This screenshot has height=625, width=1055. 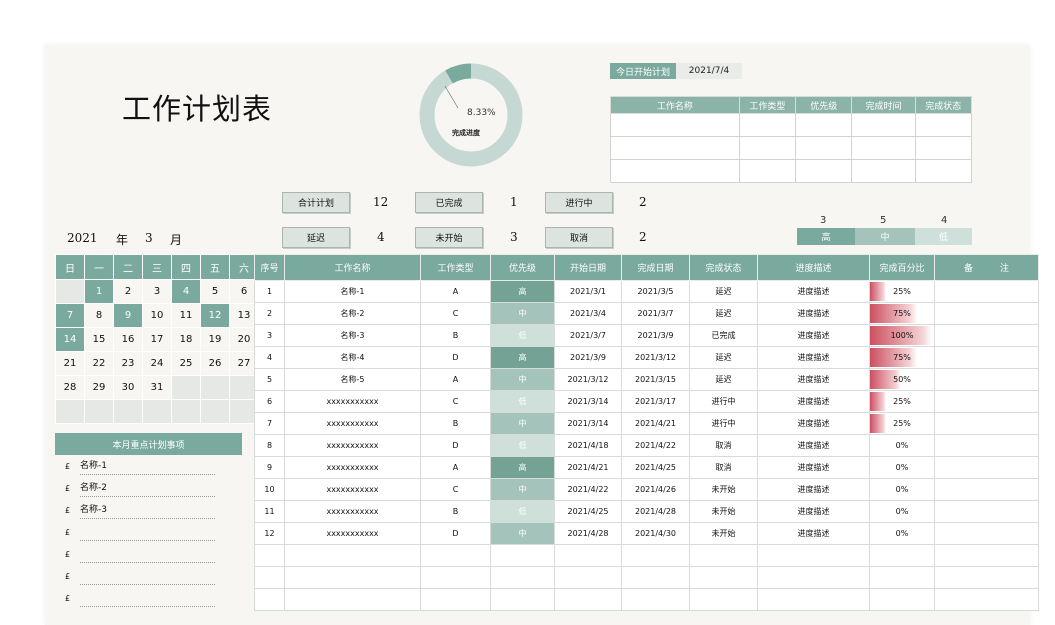 I want to click on ongoing-button: 进行中, so click(x=579, y=202).